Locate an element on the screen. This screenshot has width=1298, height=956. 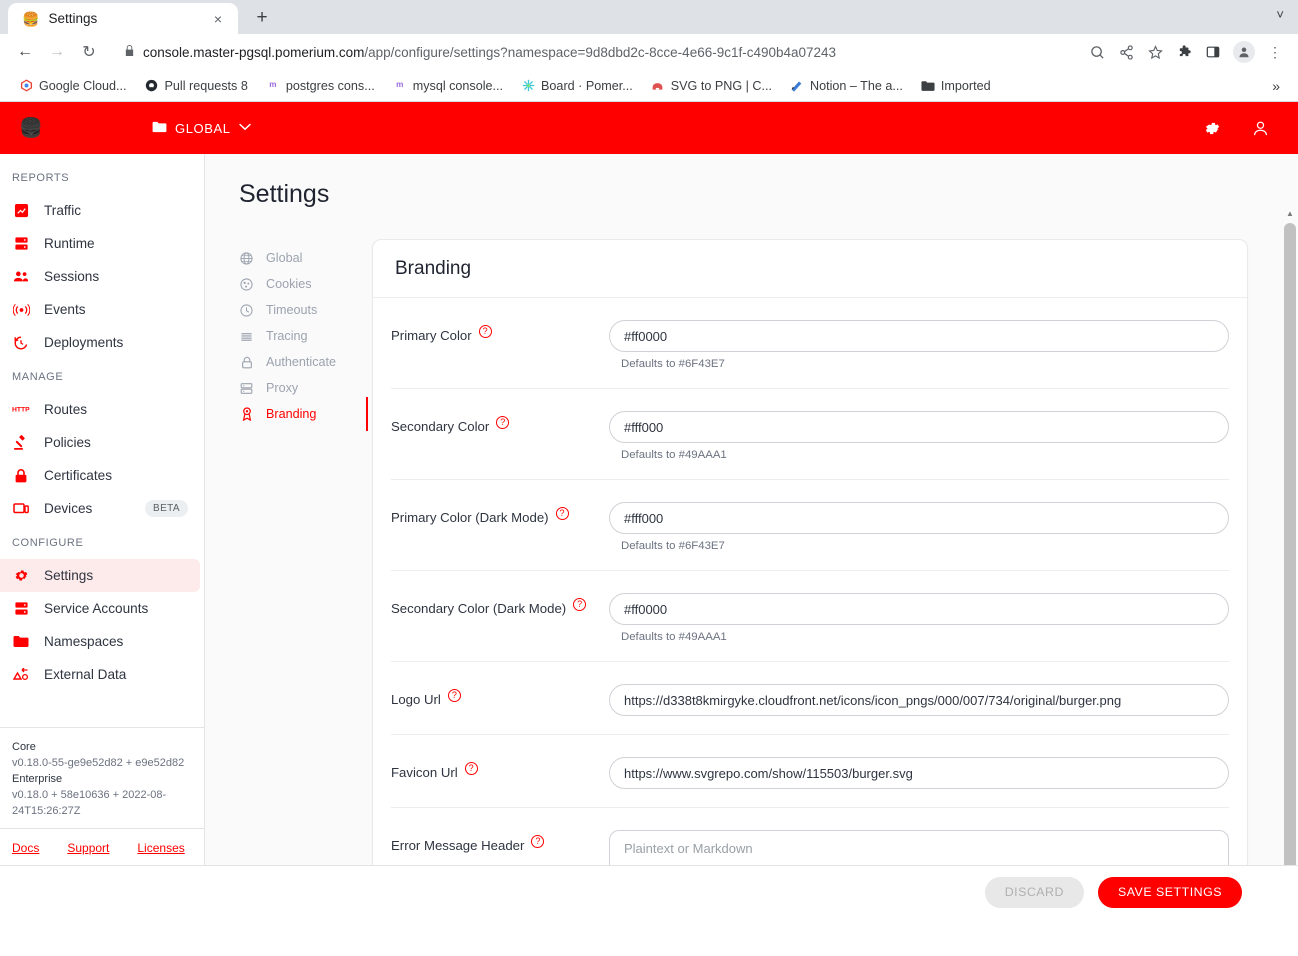
scrollbar-thumb is located at coordinates (1290, 544).